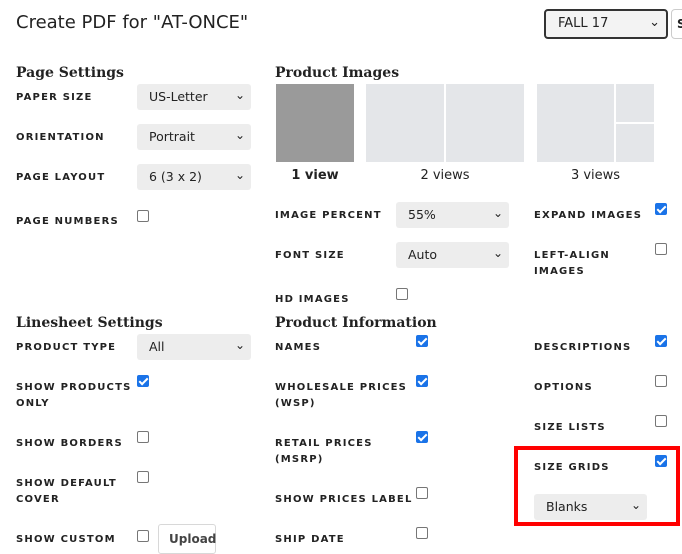 The width and height of the screenshot is (682, 554). I want to click on font-size-label: FONT SIZE, so click(310, 255).